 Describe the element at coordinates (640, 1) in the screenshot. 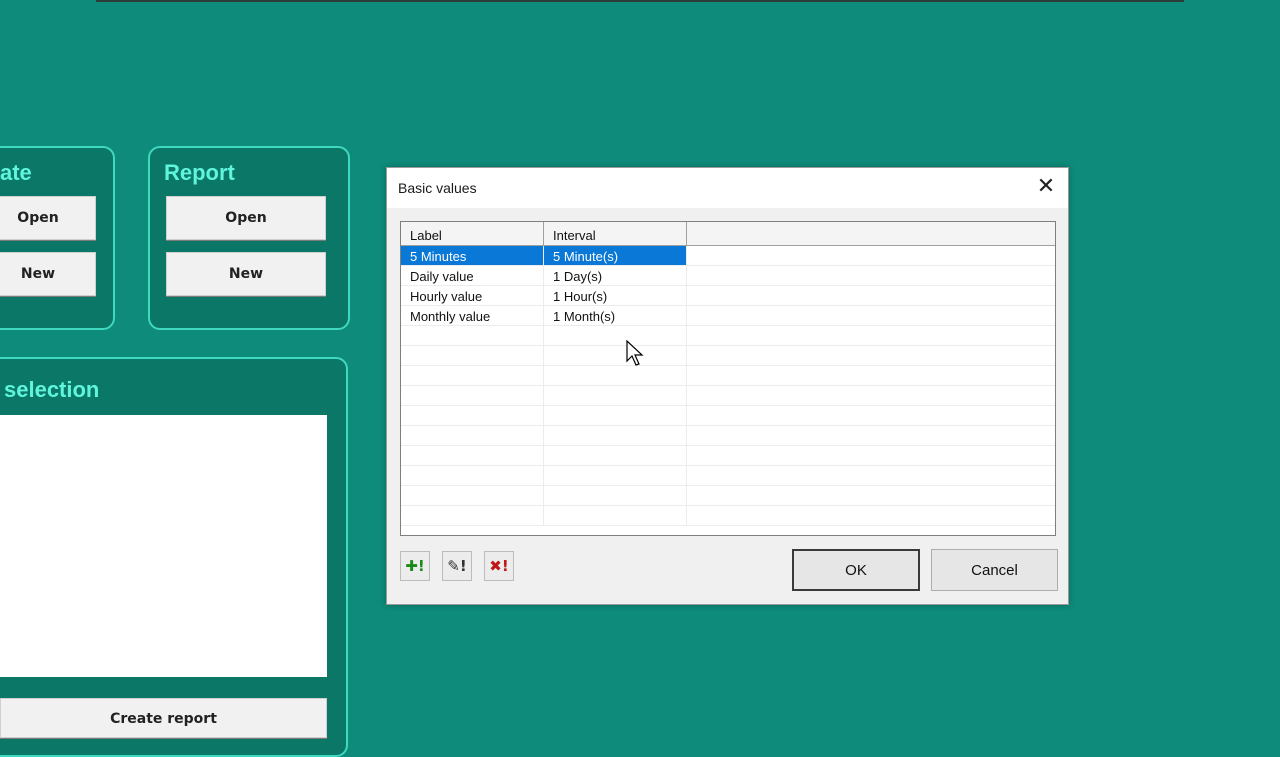

I see `top-divider` at that location.